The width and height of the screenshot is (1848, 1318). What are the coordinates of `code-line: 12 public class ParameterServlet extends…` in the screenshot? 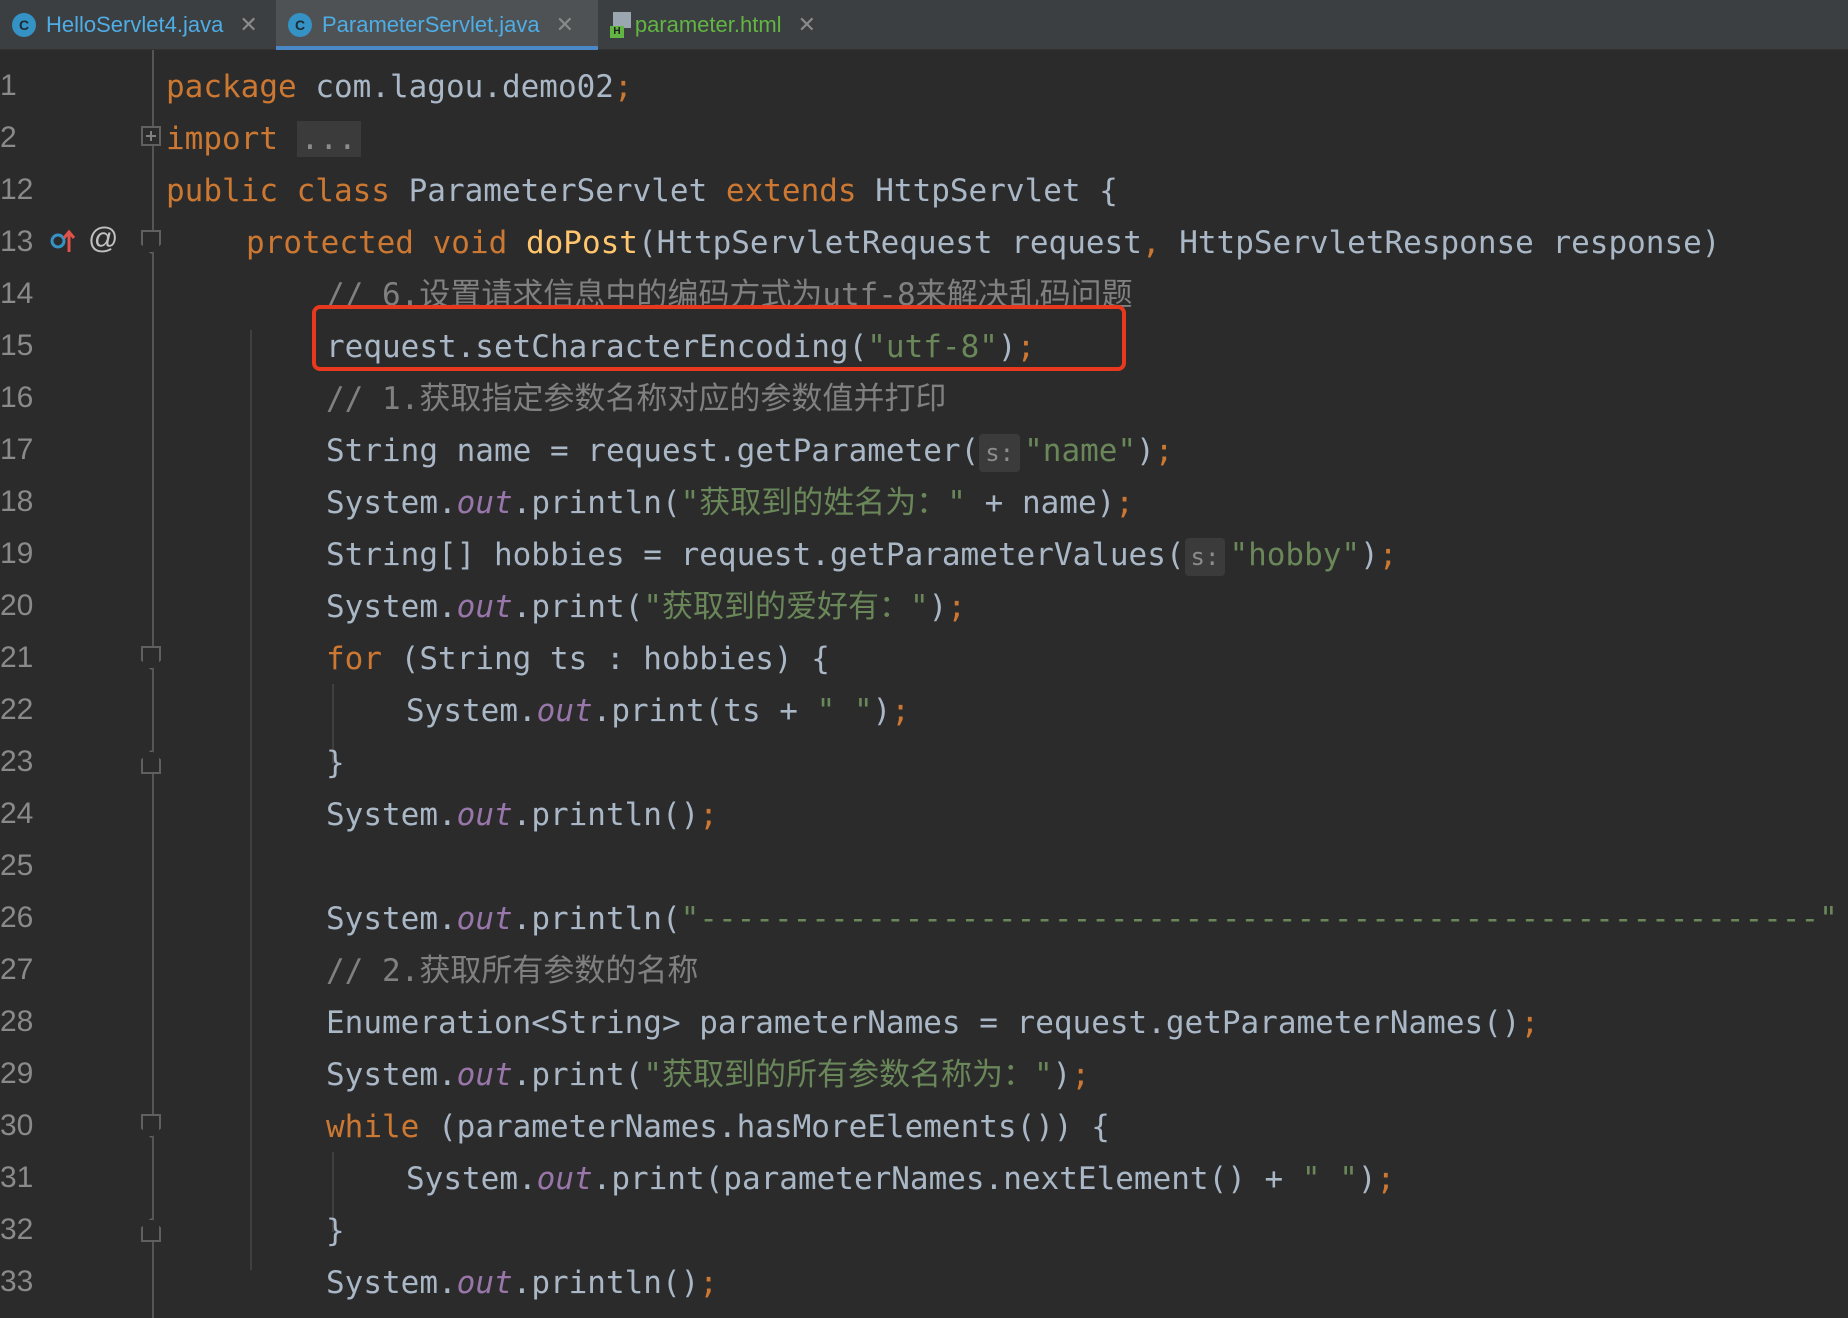 It's located at (924, 190).